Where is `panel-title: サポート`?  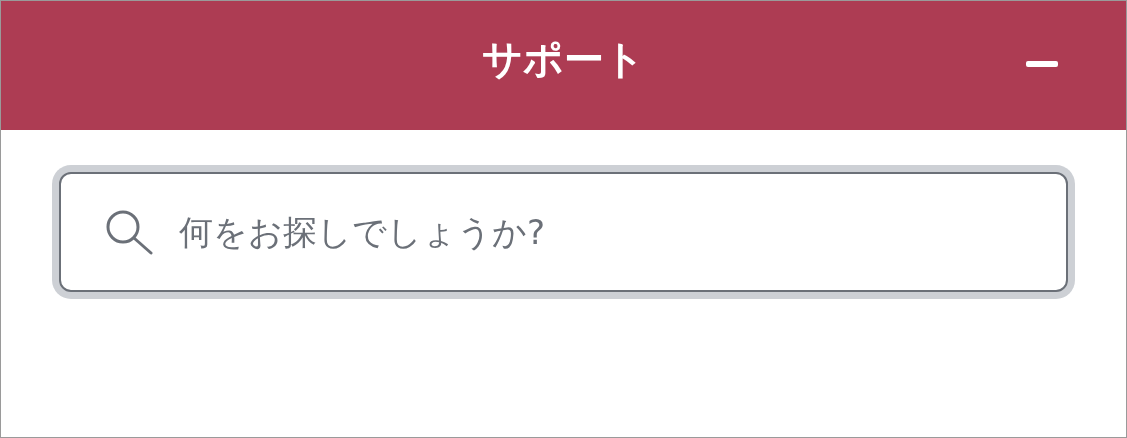 panel-title: サポート is located at coordinates (563, 59).